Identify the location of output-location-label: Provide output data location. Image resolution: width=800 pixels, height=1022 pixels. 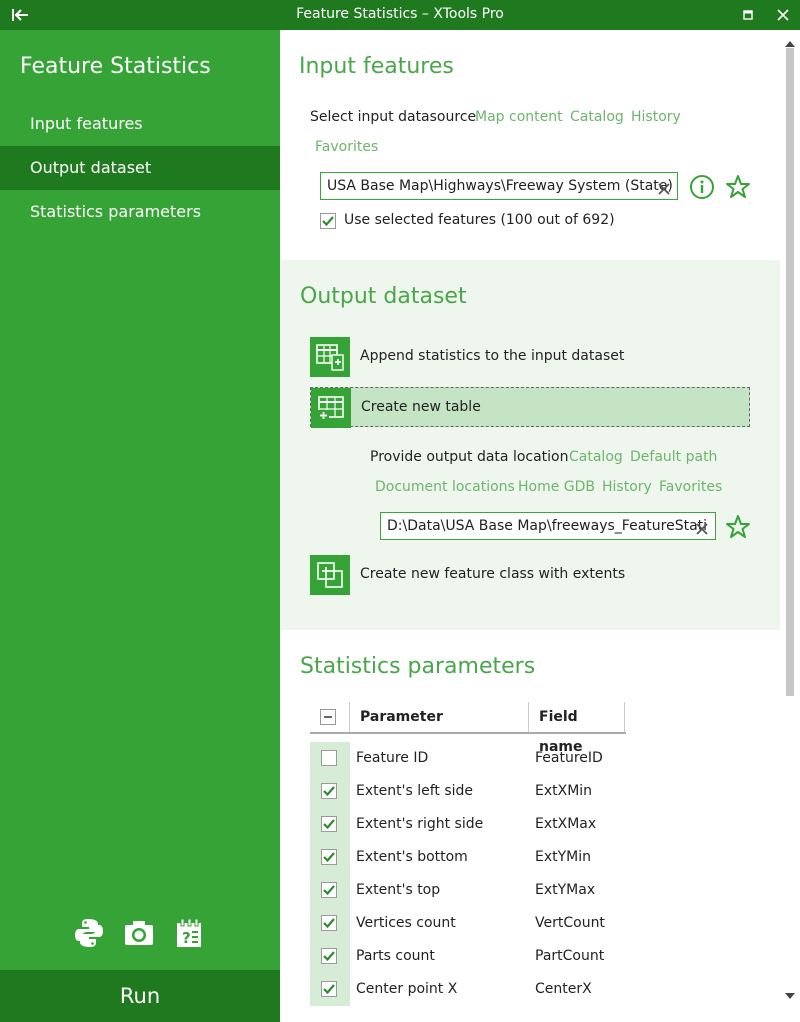
(469, 457).